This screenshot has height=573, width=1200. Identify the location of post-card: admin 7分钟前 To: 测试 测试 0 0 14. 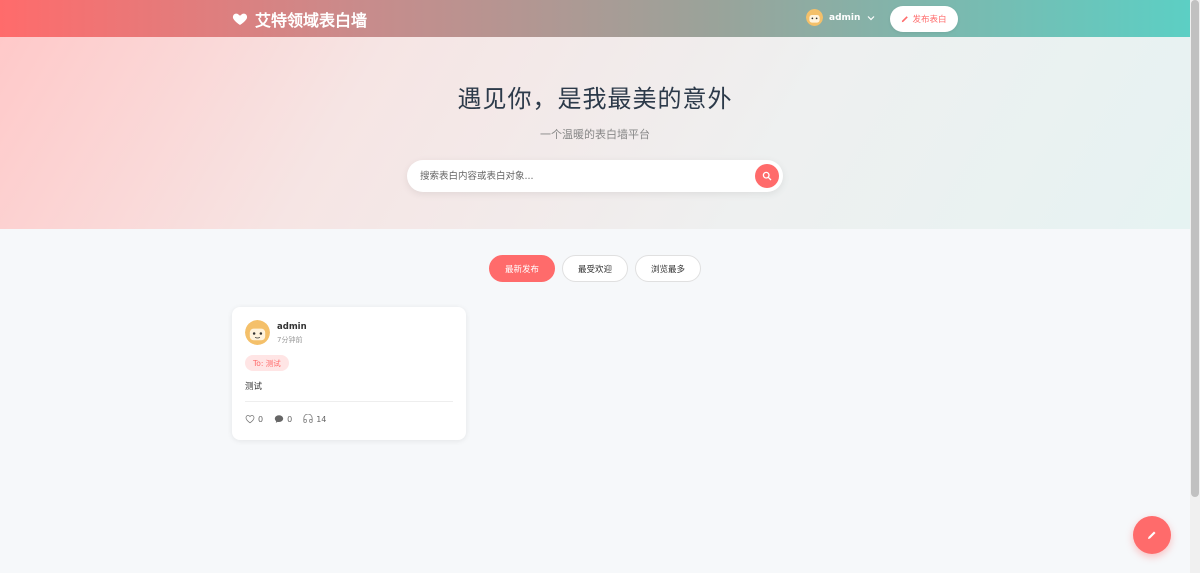
(349, 373).